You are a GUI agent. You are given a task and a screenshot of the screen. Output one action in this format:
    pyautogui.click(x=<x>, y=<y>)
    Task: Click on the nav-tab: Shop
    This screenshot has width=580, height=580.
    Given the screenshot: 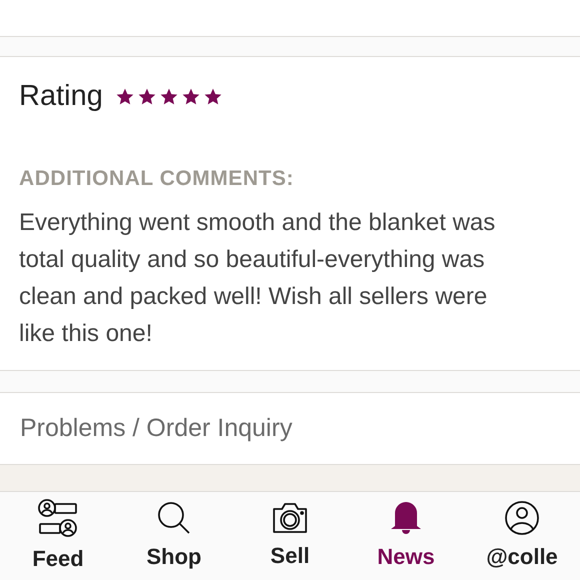 What is the action you would take?
    pyautogui.click(x=174, y=536)
    